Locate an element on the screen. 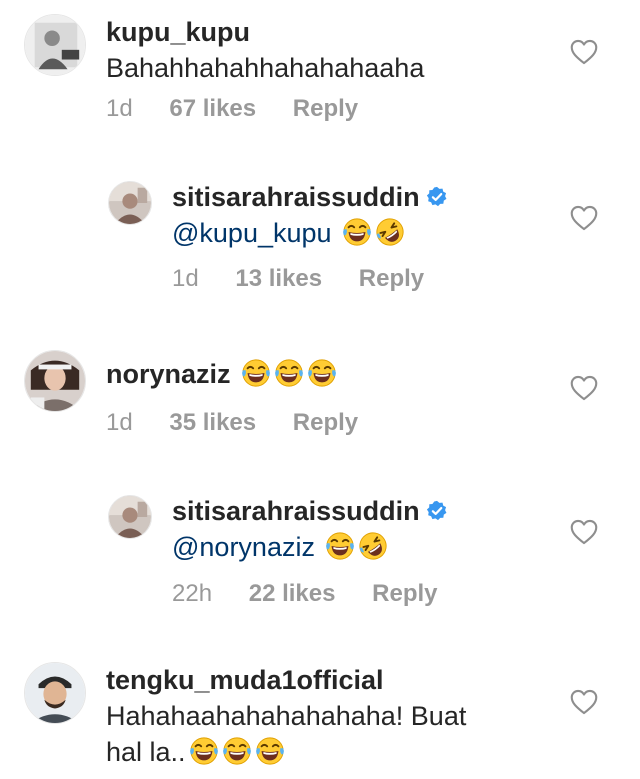  comment-likes-count: 35 likes is located at coordinates (212, 422).